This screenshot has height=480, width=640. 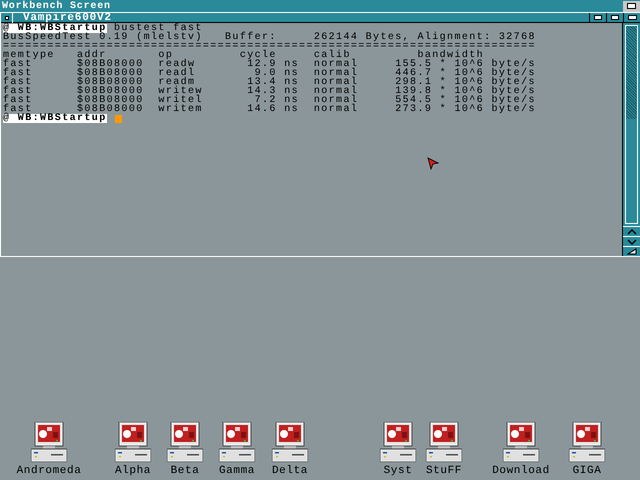 What do you see at coordinates (56, 6) in the screenshot?
I see `screen-title: Workbench Screen` at bounding box center [56, 6].